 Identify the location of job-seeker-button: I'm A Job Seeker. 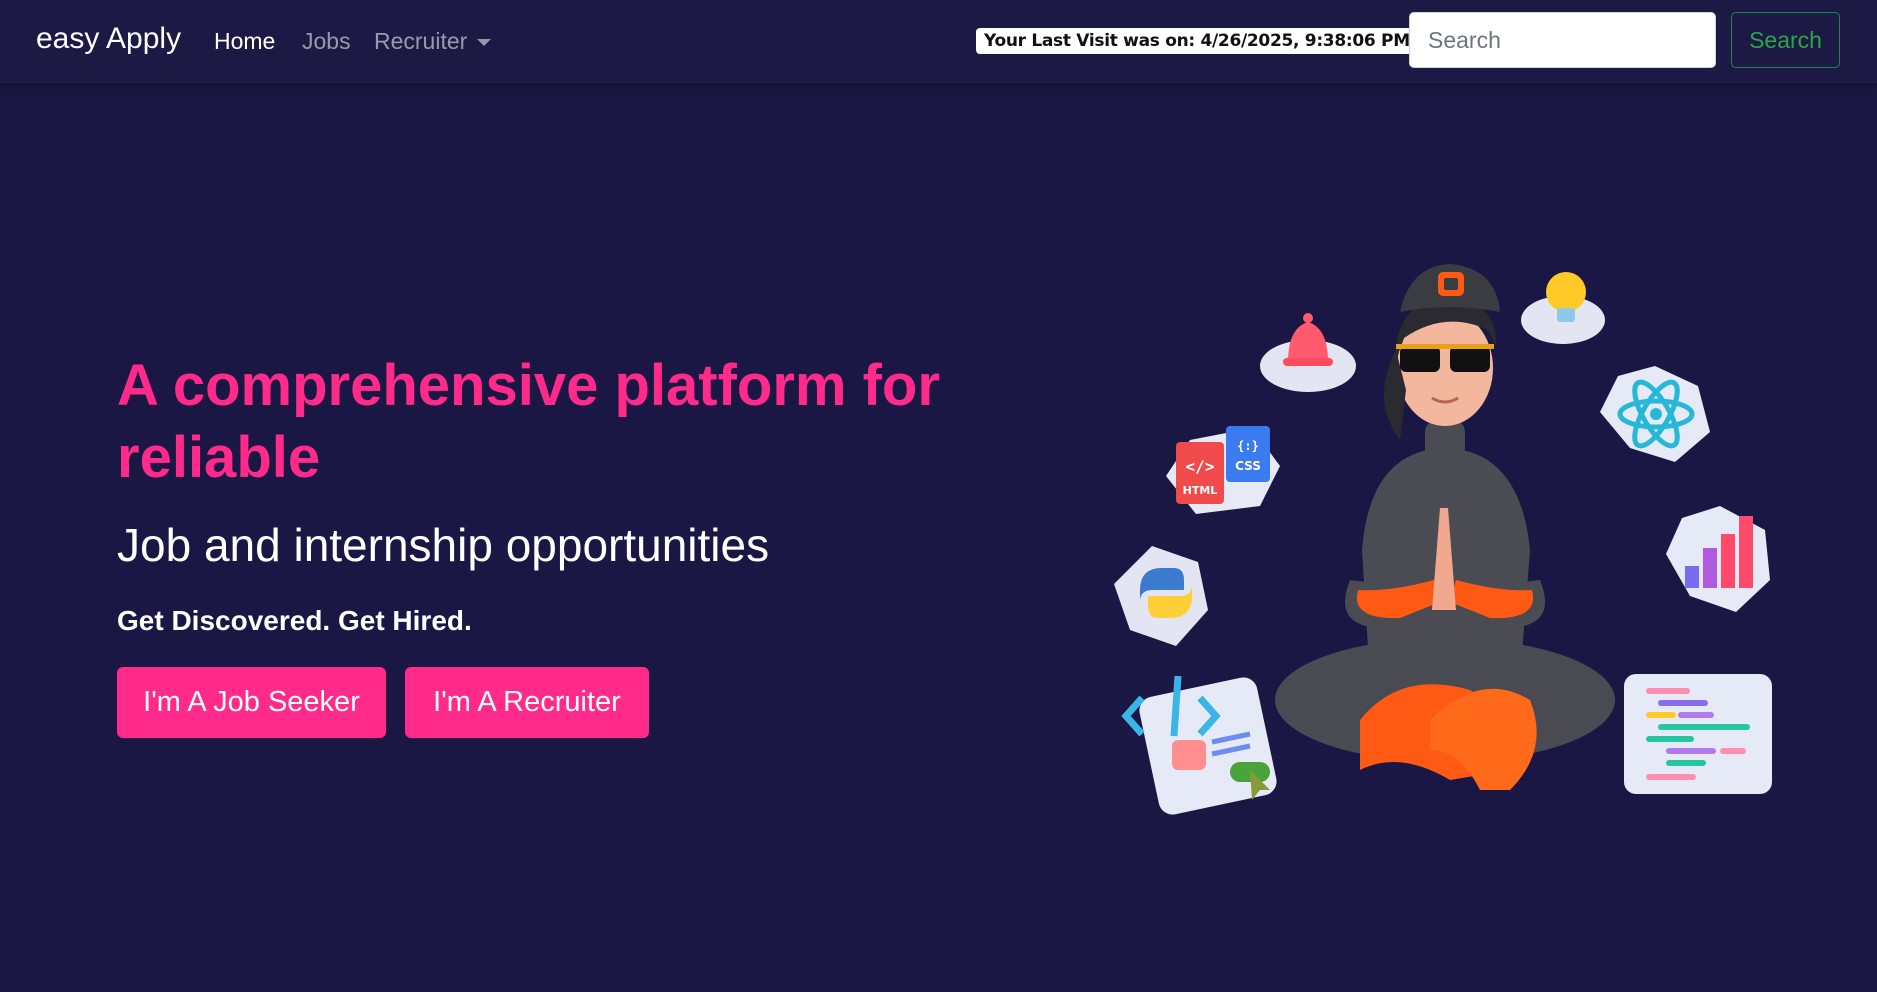
(251, 702).